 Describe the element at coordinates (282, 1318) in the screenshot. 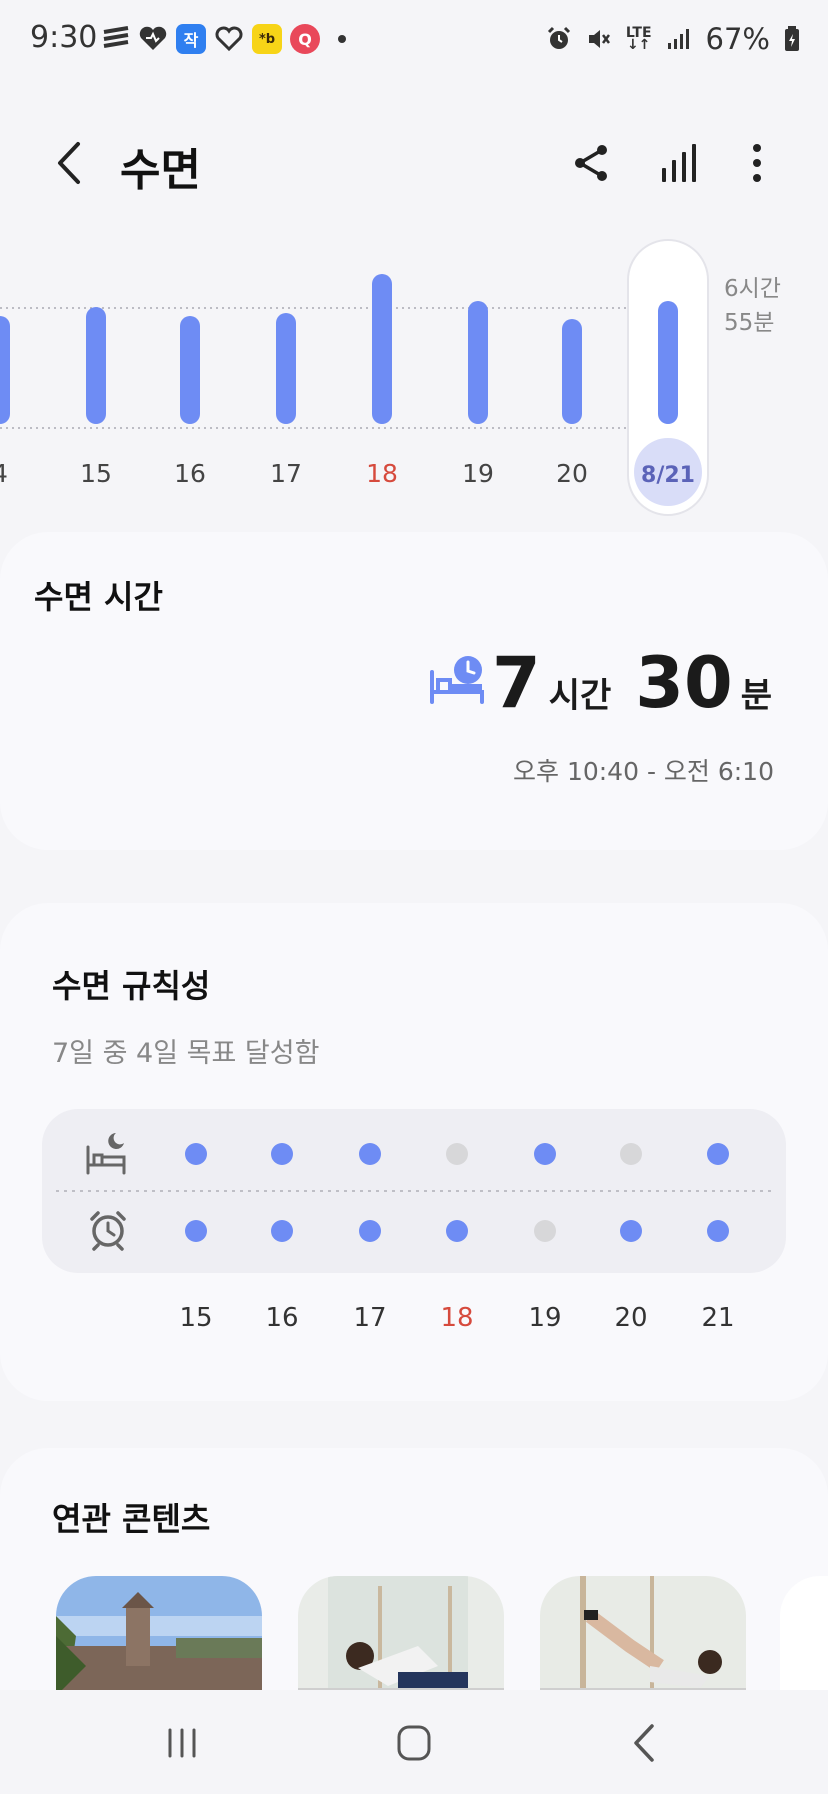

I see `regularity-day-label: 16` at that location.